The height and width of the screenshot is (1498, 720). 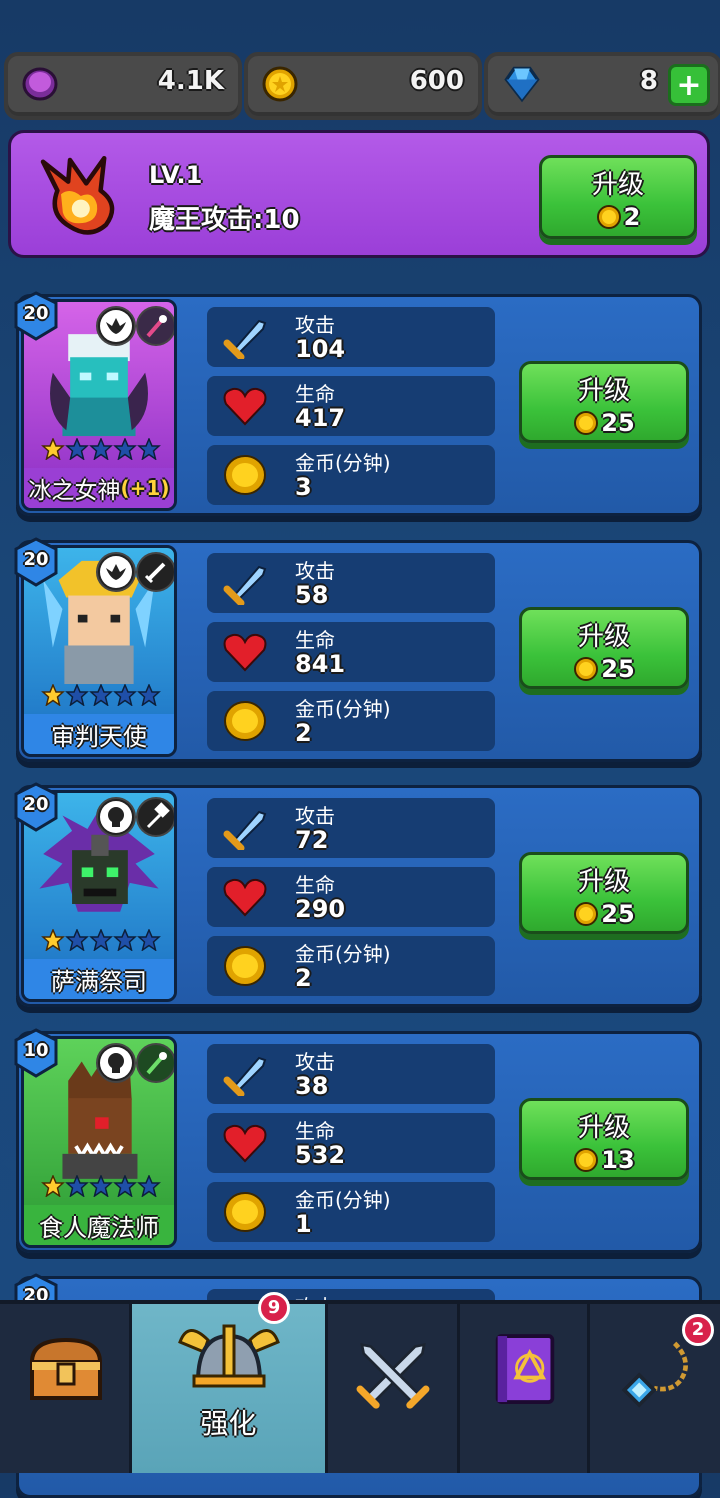 I want to click on hero-name: 审判天使, so click(x=99, y=736).